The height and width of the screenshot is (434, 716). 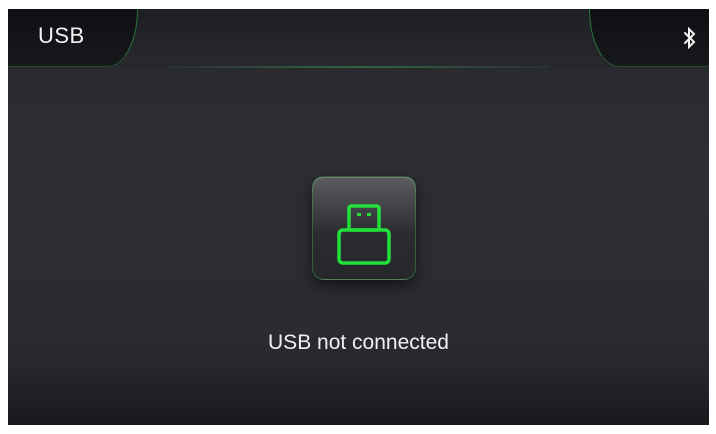 I want to click on usb-icon-tile, so click(x=364, y=228).